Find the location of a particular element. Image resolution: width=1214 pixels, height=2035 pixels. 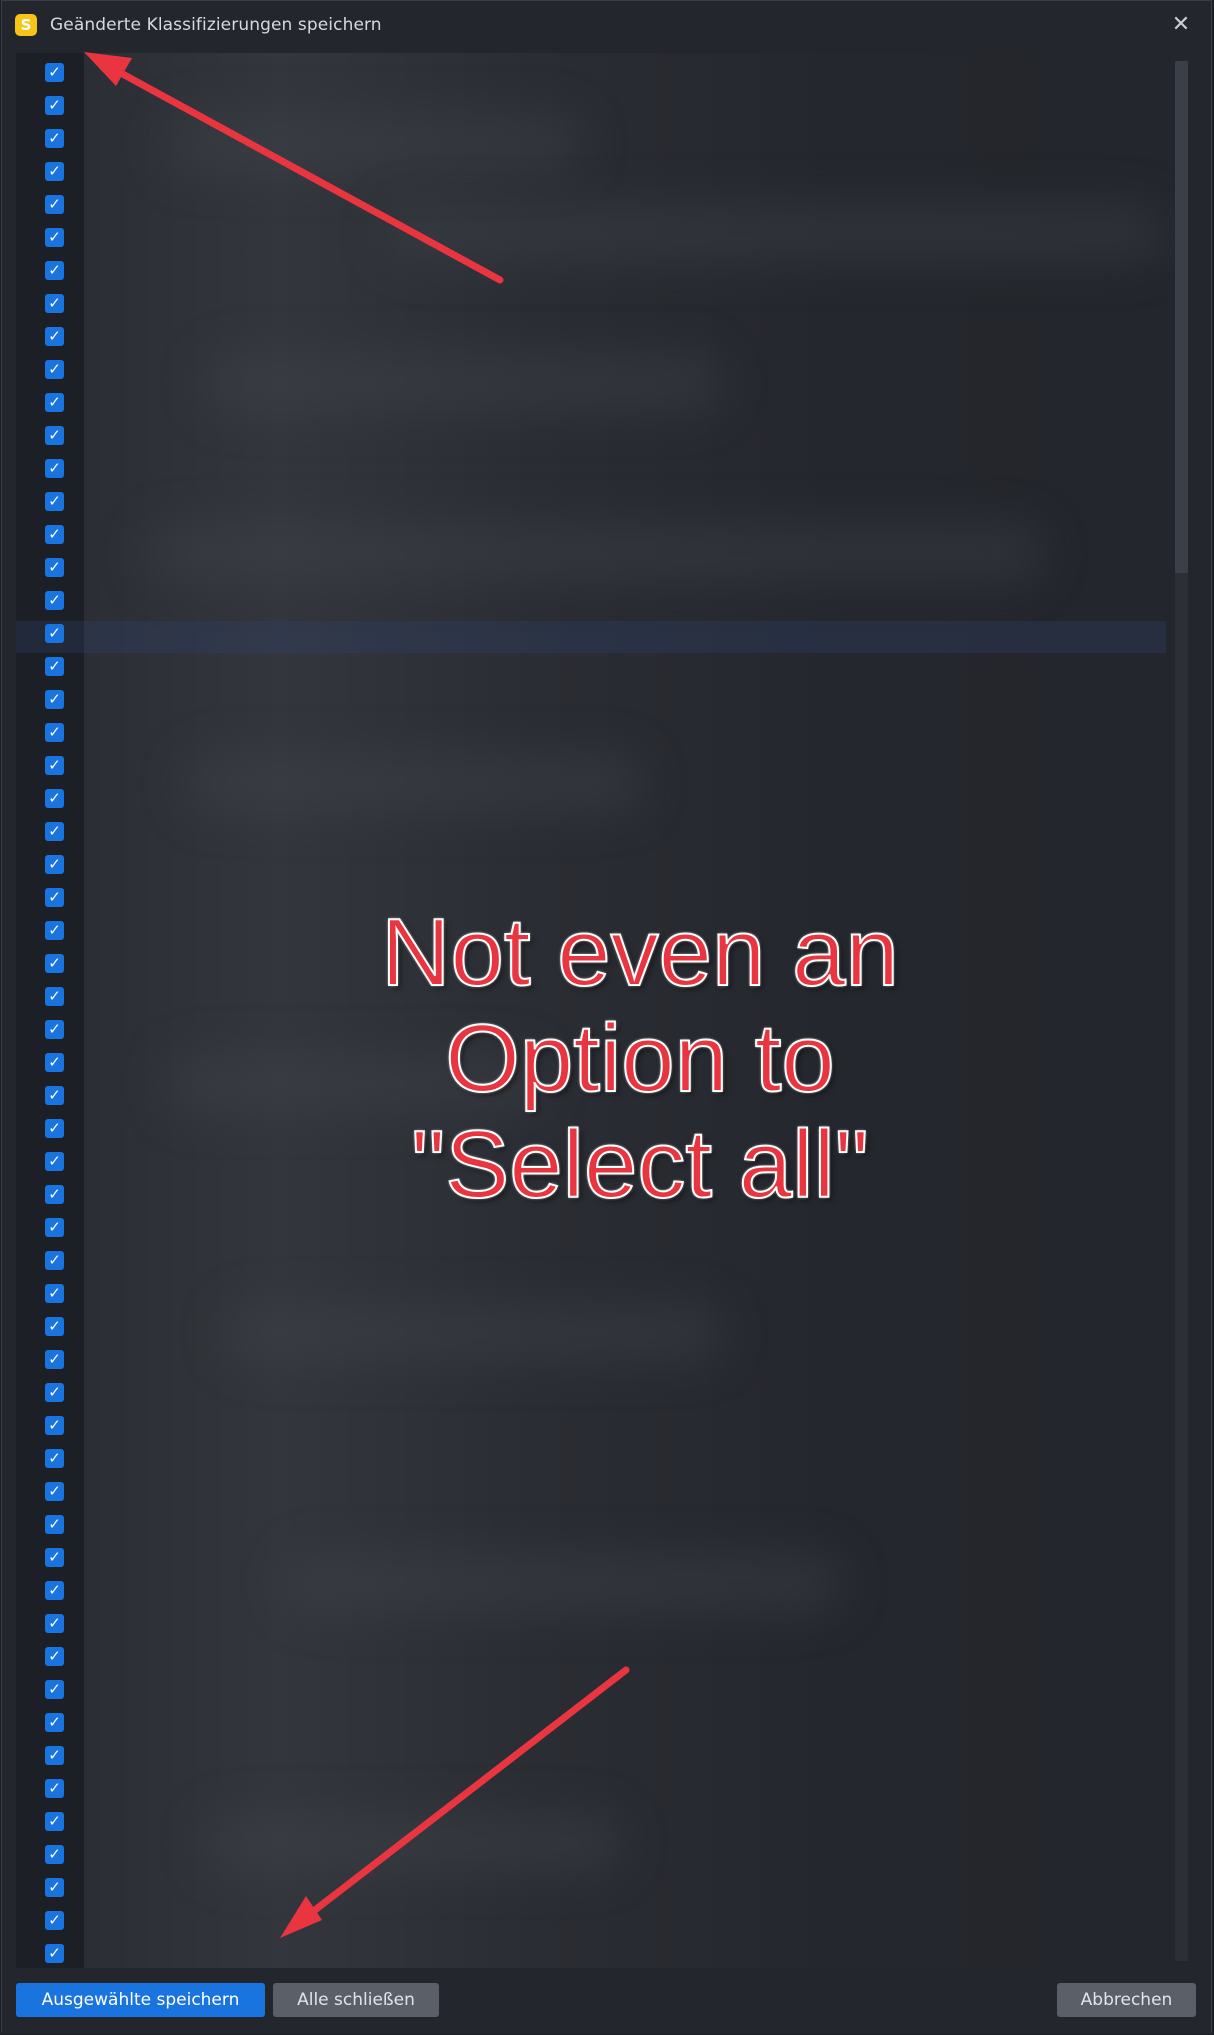

close-all-button: Alle schließen is located at coordinates (356, 2000).